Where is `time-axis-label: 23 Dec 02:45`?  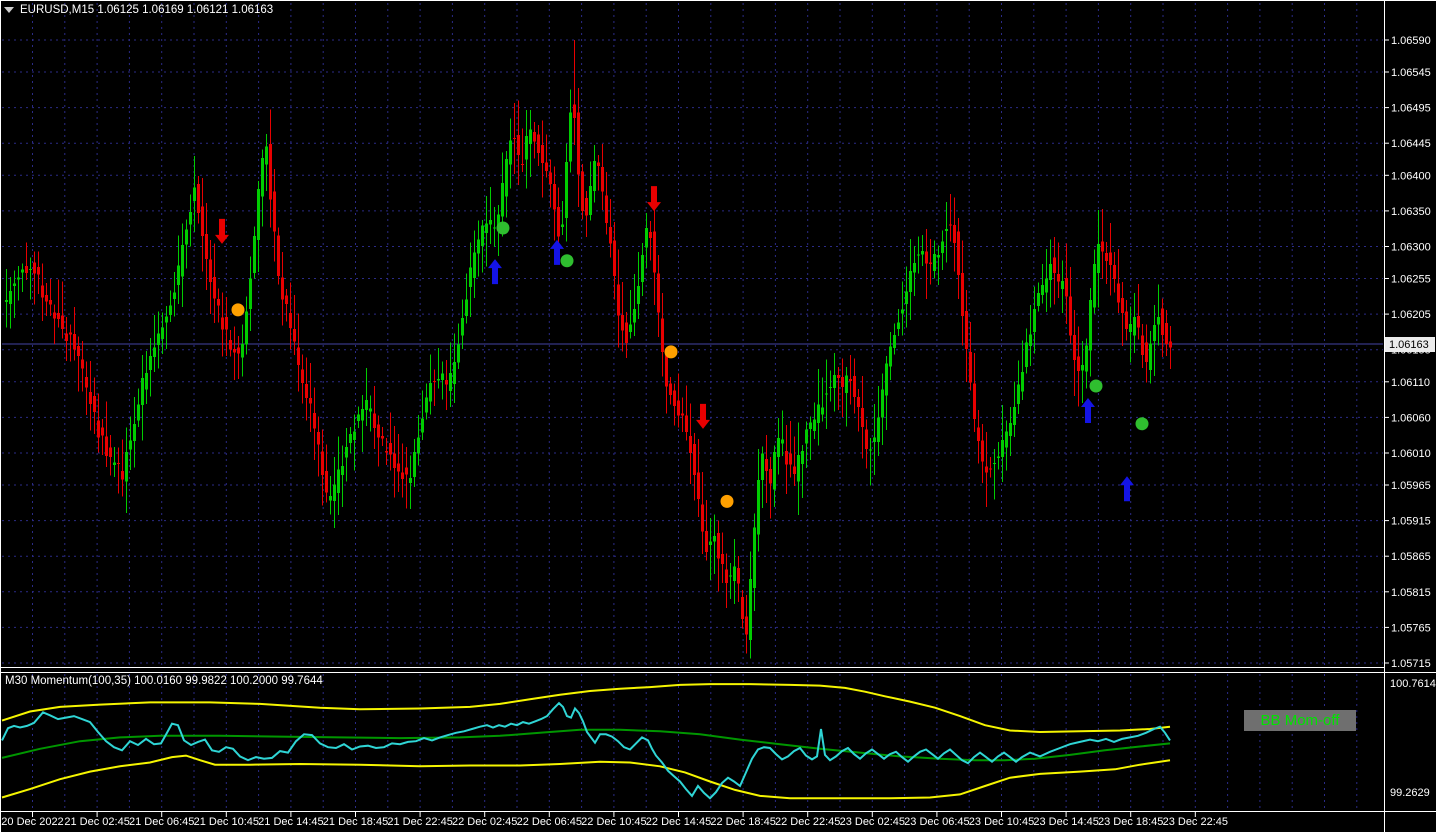 time-axis-label: 23 Dec 02:45 is located at coordinates (872, 822).